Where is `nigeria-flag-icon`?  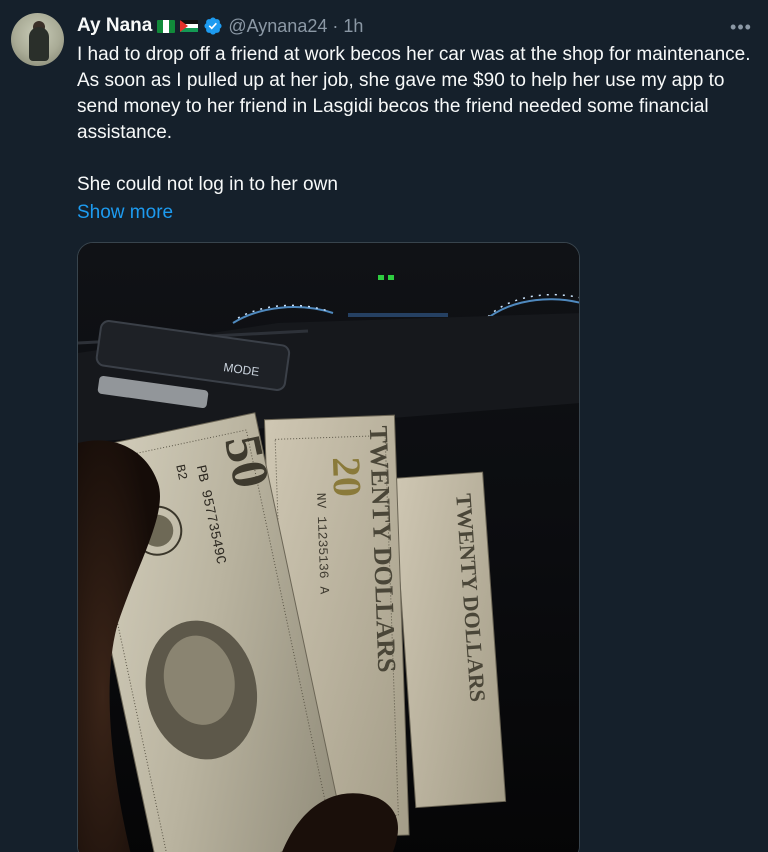 nigeria-flag-icon is located at coordinates (166, 26).